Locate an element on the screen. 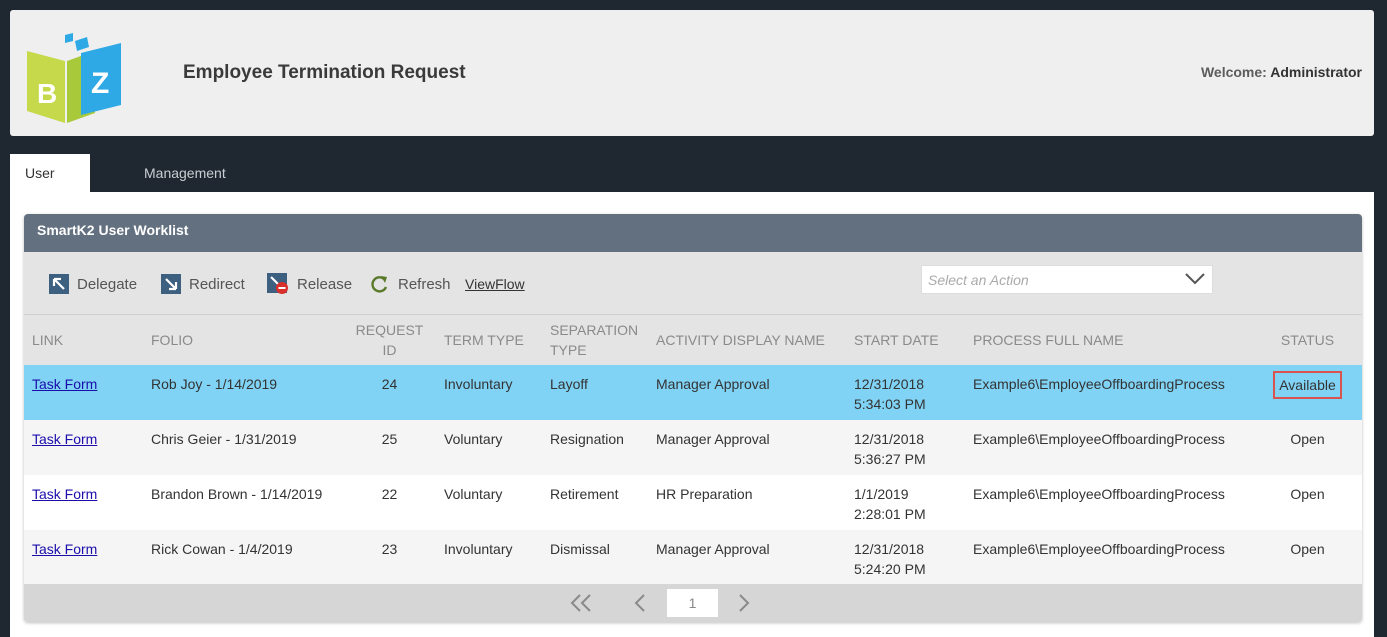 The width and height of the screenshot is (1387, 637). col-header-activity: ACTIVITY DISPLAY NAME is located at coordinates (747, 340).